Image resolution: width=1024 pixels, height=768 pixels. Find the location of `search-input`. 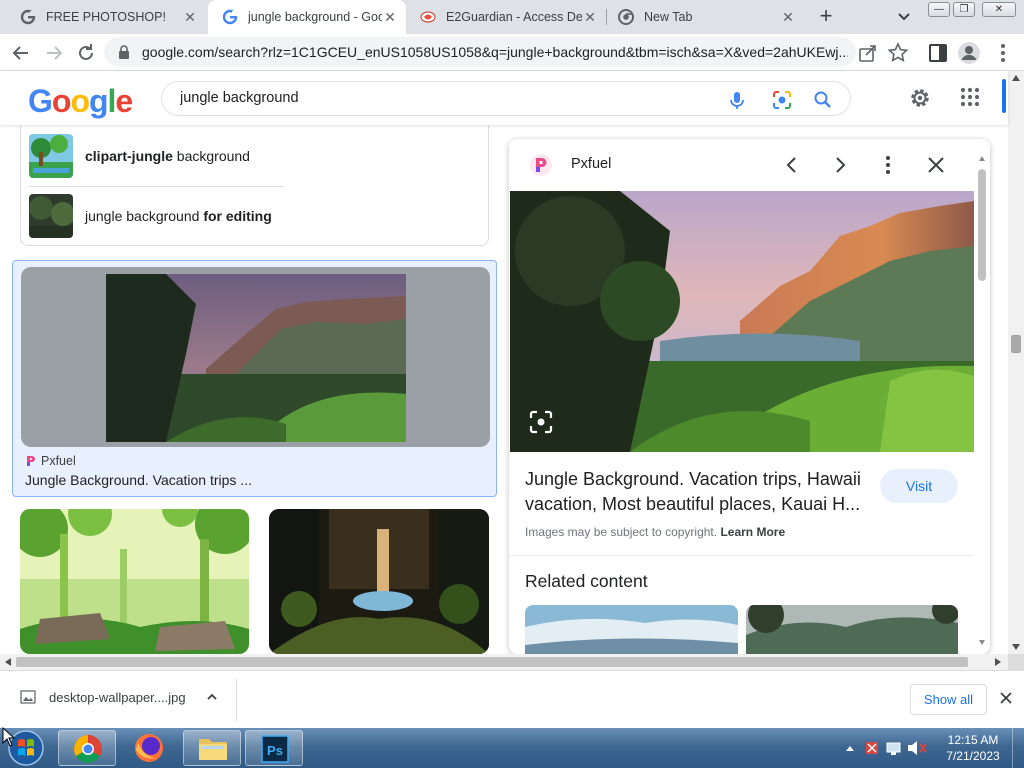

search-input is located at coordinates (450, 98).